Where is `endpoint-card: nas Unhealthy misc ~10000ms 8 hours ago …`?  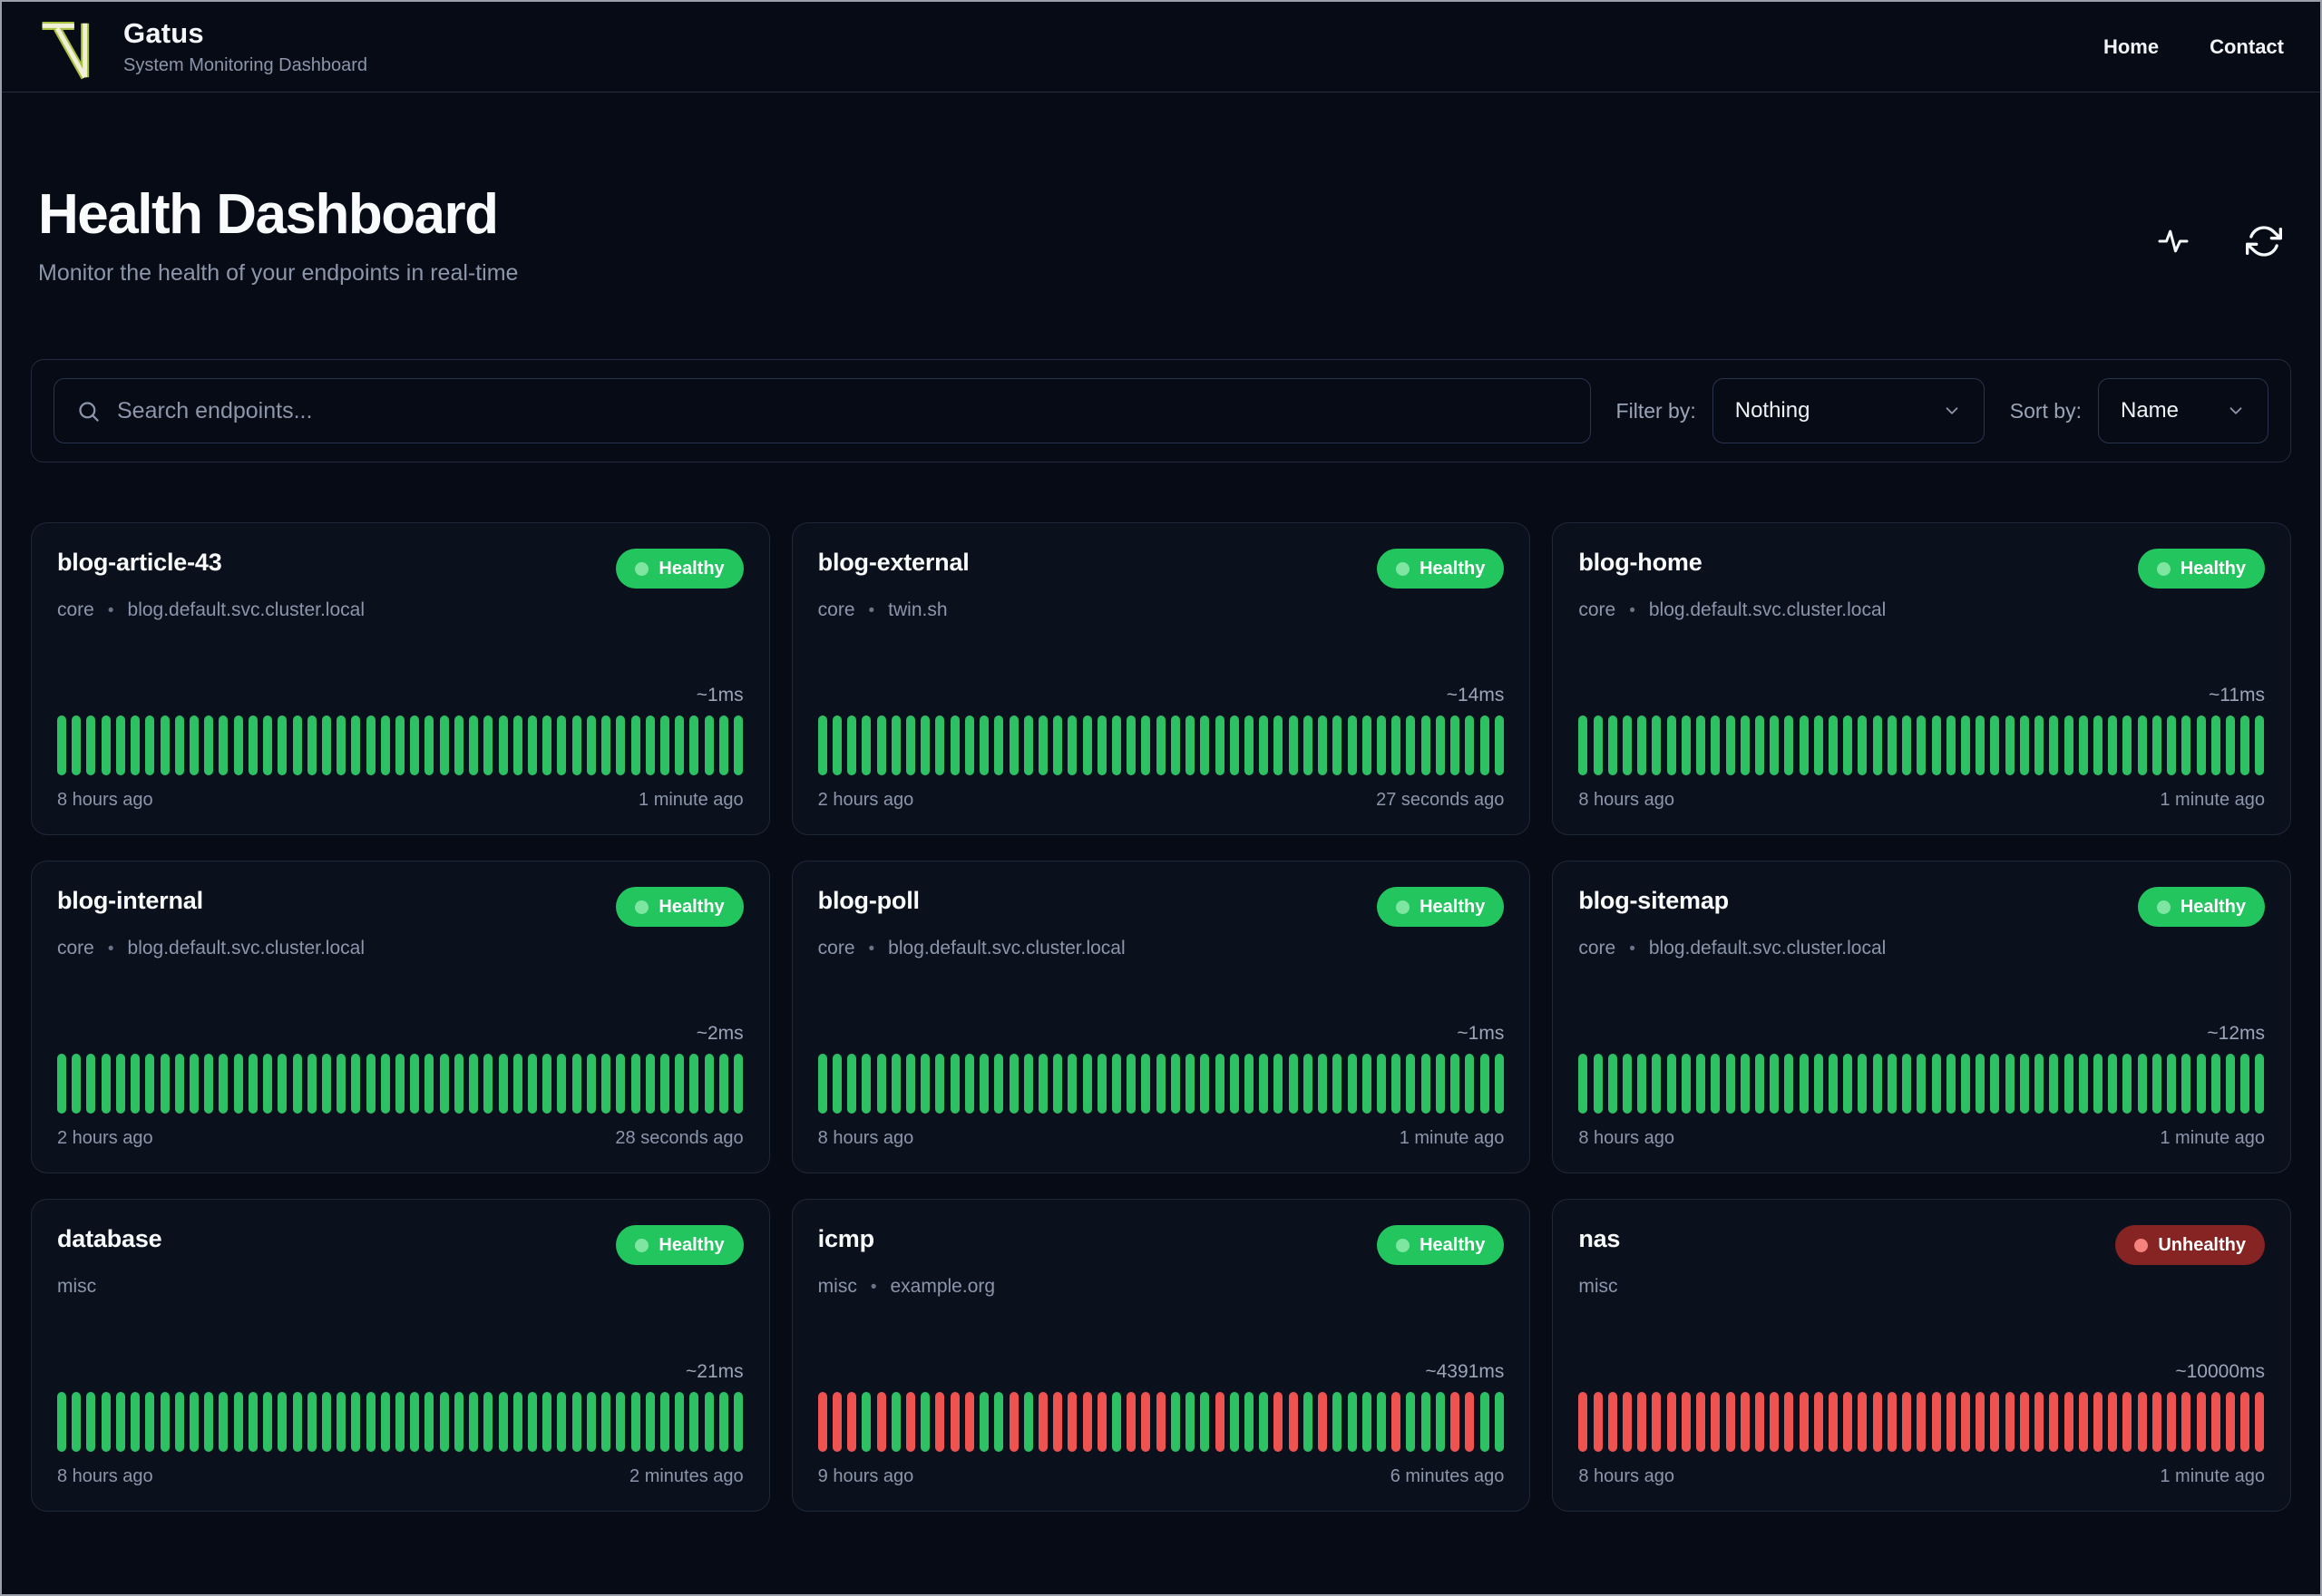 endpoint-card: nas Unhealthy misc ~10000ms 8 hours ago … is located at coordinates (1922, 1356).